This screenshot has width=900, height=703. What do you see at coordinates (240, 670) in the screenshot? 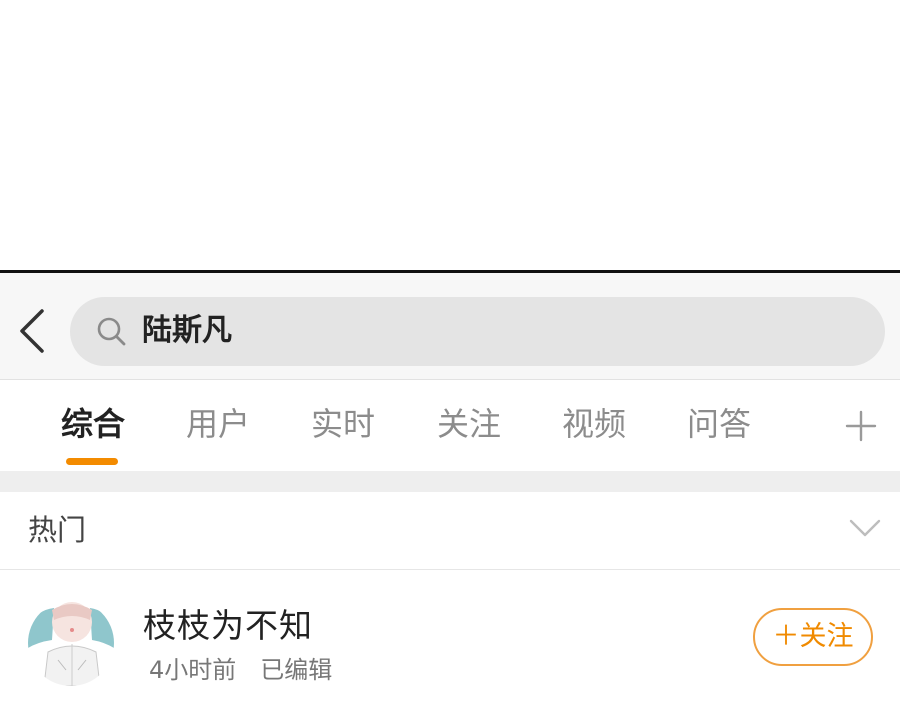
I see `user-meta: 4小时前 已编辑` at bounding box center [240, 670].